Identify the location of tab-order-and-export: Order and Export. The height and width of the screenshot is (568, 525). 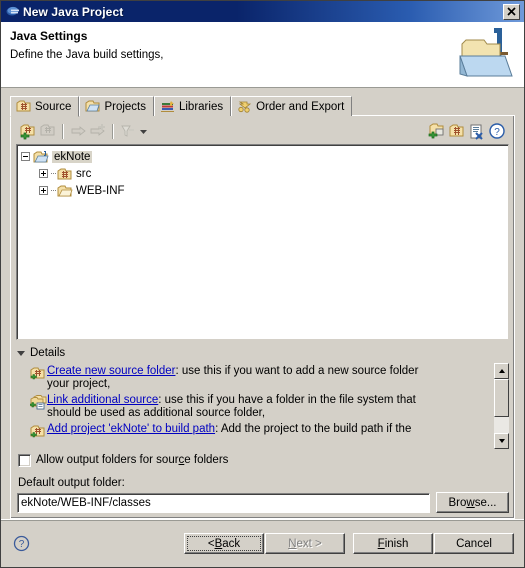
(292, 106).